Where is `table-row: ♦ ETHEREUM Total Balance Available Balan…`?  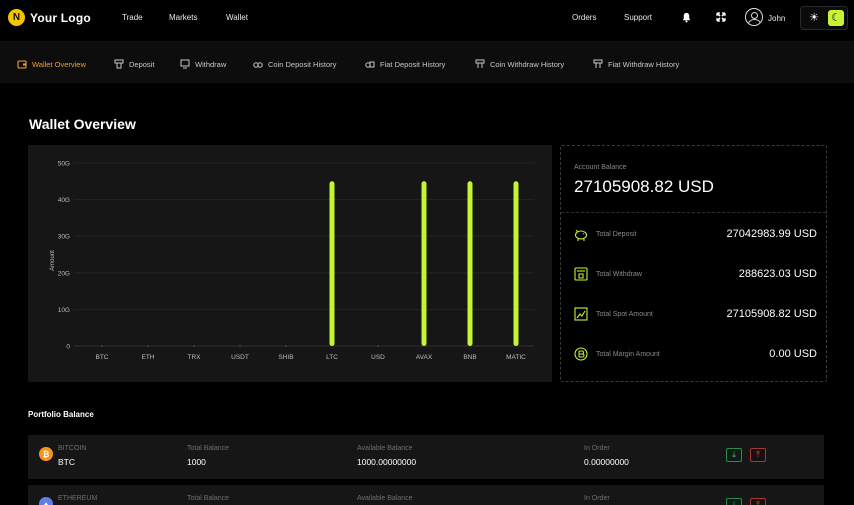
table-row: ♦ ETHEREUM Total Balance Available Balan… is located at coordinates (426, 495).